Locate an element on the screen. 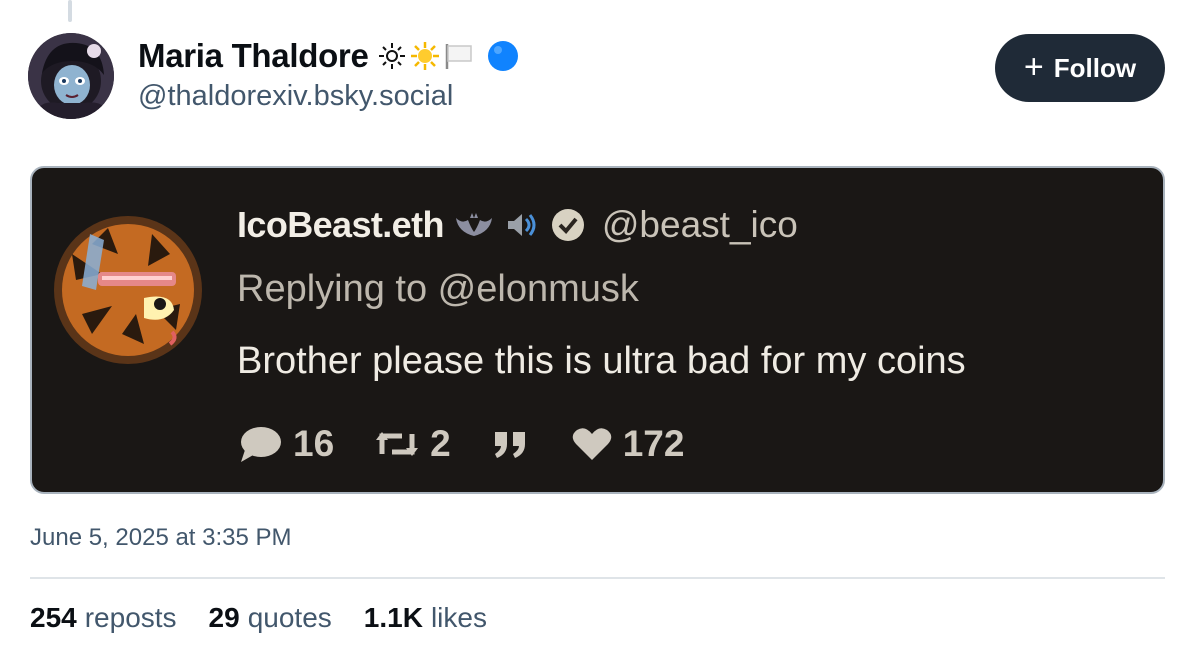 This screenshot has height=656, width=1200. author-emoji-row is located at coordinates (448, 56).